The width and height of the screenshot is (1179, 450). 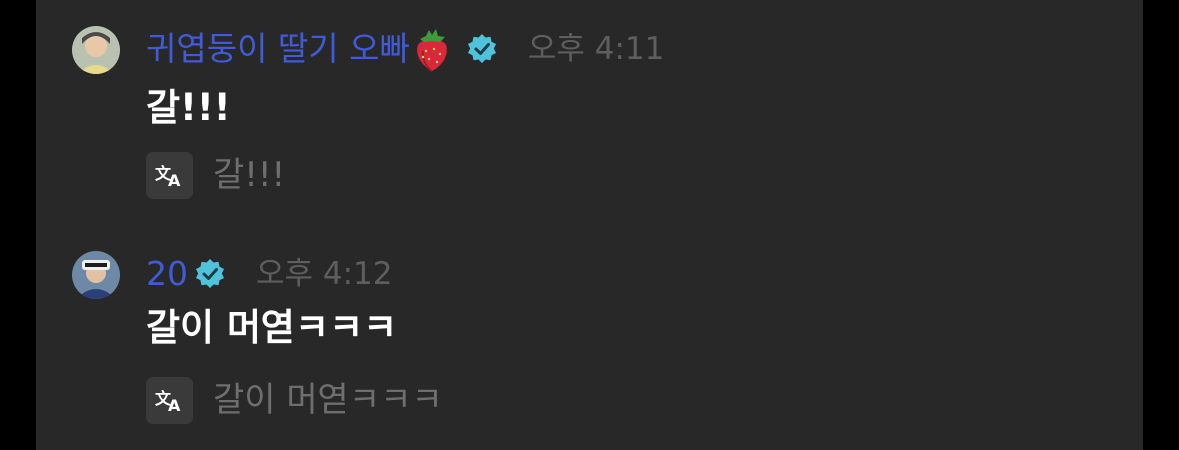 What do you see at coordinates (249, 175) in the screenshot?
I see `translation-text: 갈!!!` at bounding box center [249, 175].